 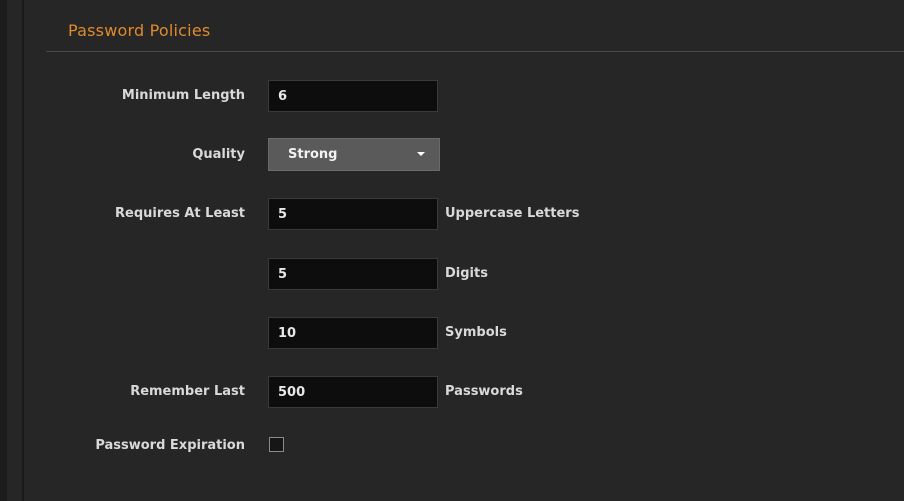 I want to click on quality-select: Strong, so click(x=354, y=154).